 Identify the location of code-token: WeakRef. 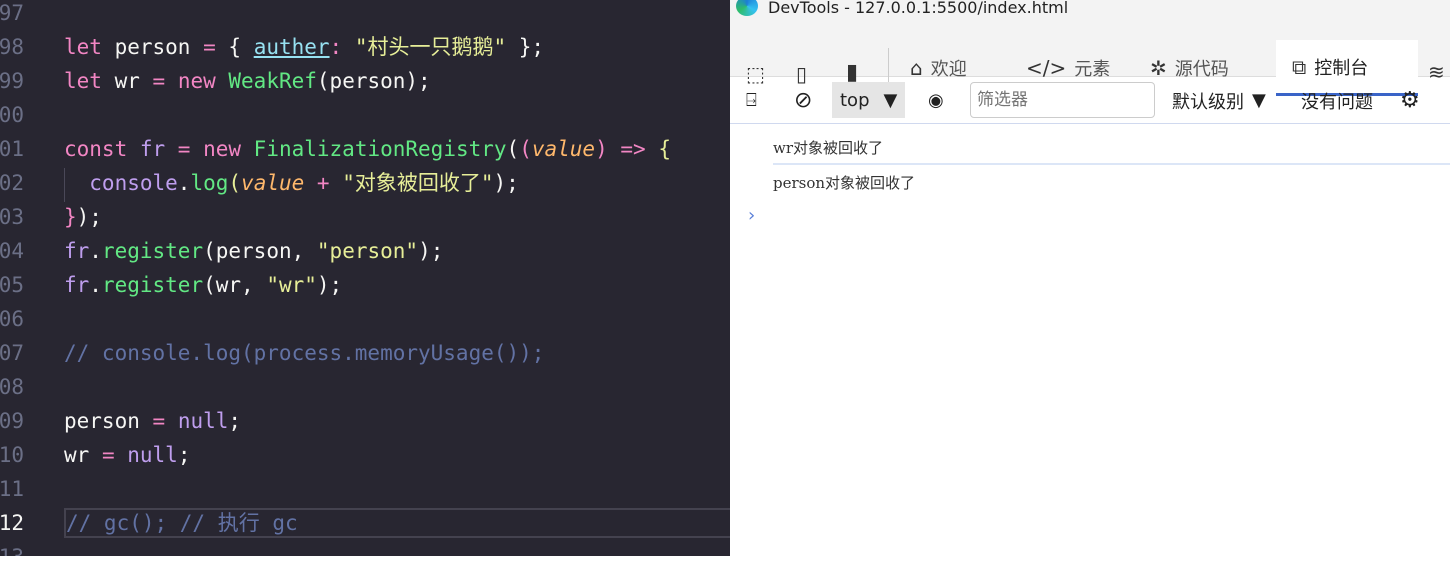
(272, 81).